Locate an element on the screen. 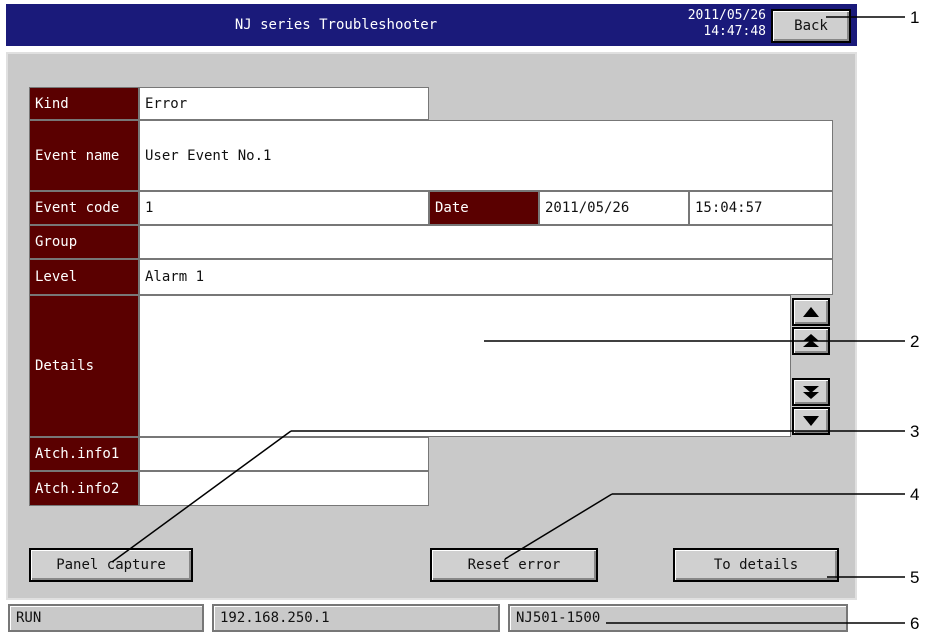 The height and width of the screenshot is (637, 931). scroll-up-icon is located at coordinates (811, 312).